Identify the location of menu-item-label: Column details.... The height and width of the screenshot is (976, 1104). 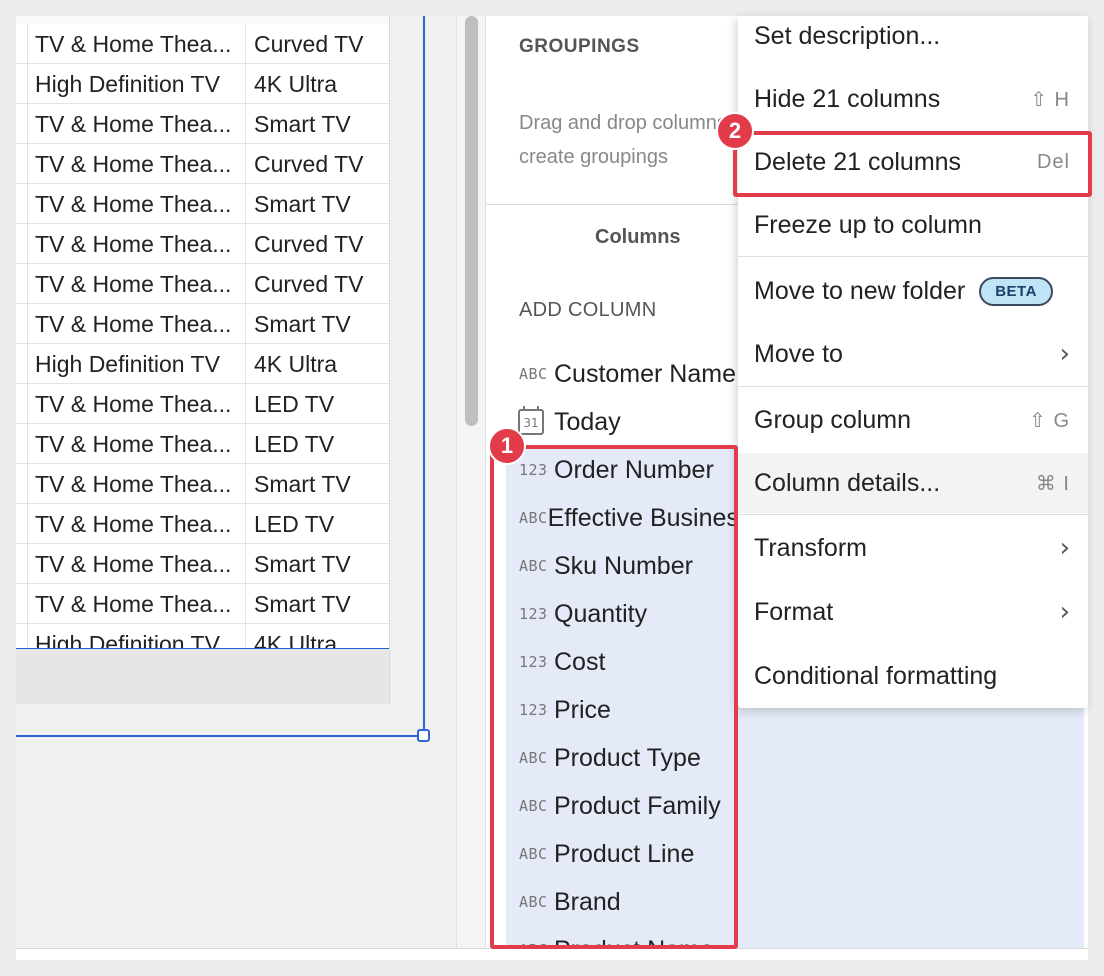
(847, 482).